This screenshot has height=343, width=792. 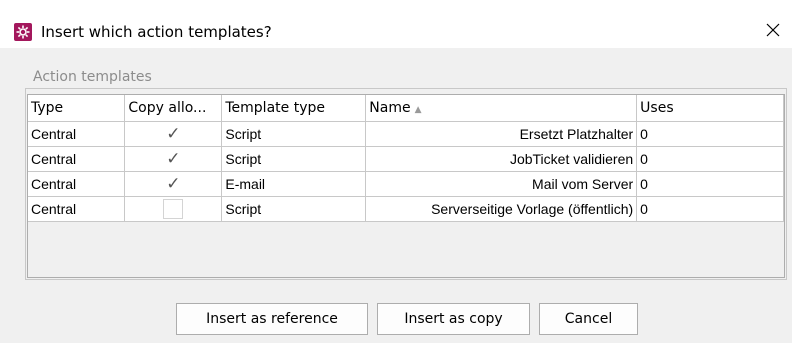 I want to click on insert-as-reference-label: Insert as reference, so click(x=272, y=319).